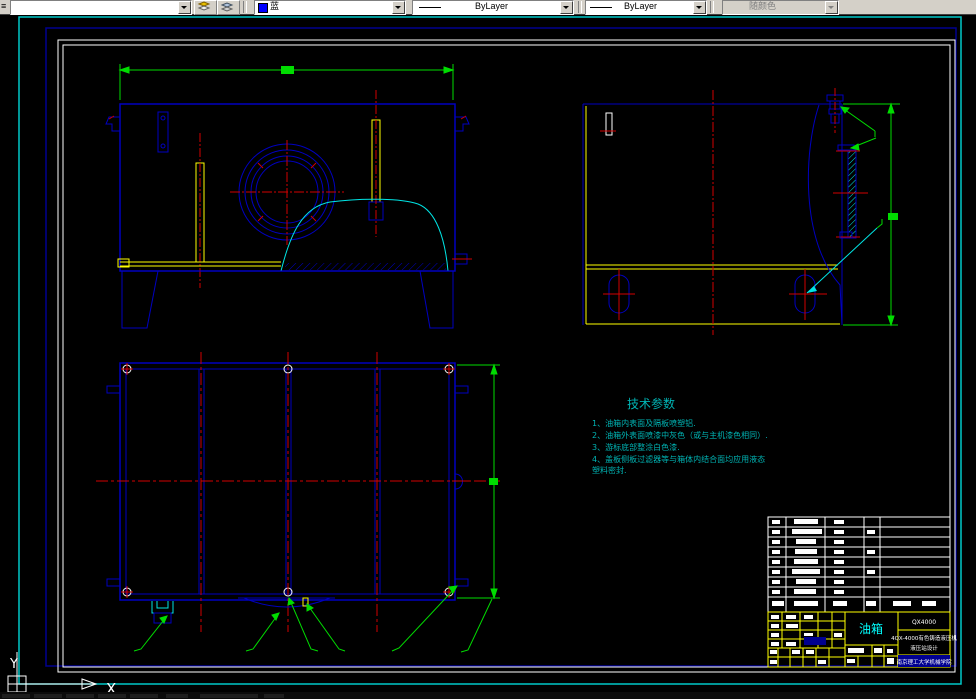  Describe the element at coordinates (854, 562) in the screenshot. I see `table-text-blobs` at that location.